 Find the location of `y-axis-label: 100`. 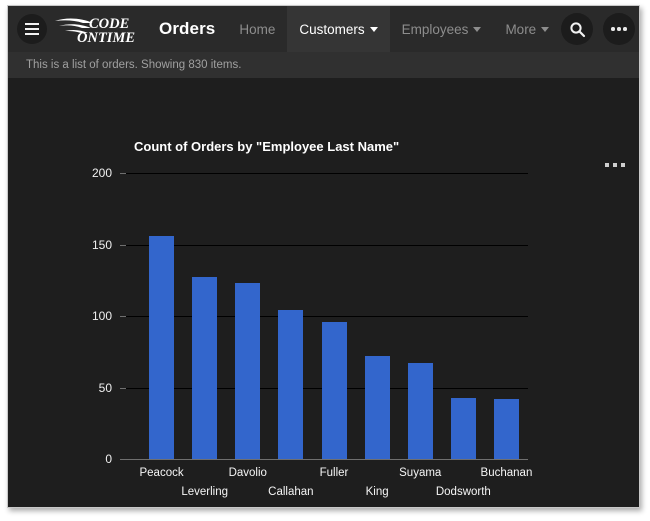

y-axis-label: 100 is located at coordinates (101, 316).